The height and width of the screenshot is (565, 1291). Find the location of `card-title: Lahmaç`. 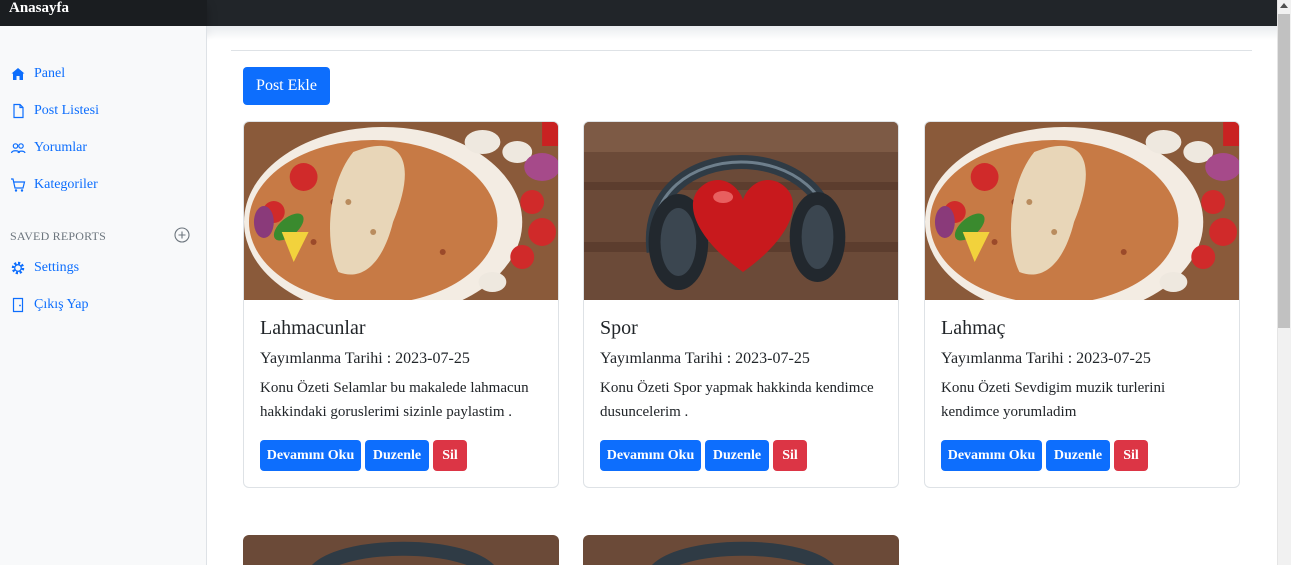

card-title: Lahmaç is located at coordinates (973, 328).